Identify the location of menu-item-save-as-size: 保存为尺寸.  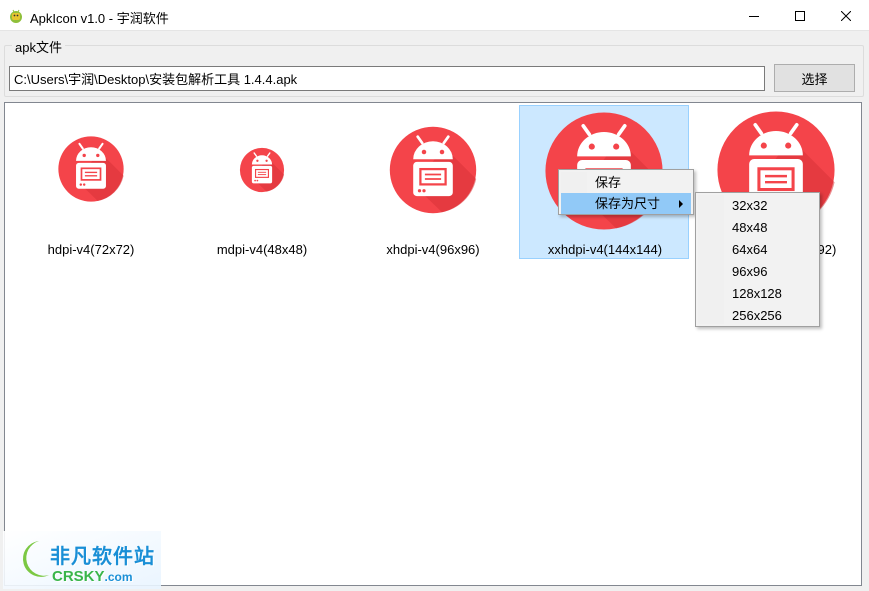
(626, 203).